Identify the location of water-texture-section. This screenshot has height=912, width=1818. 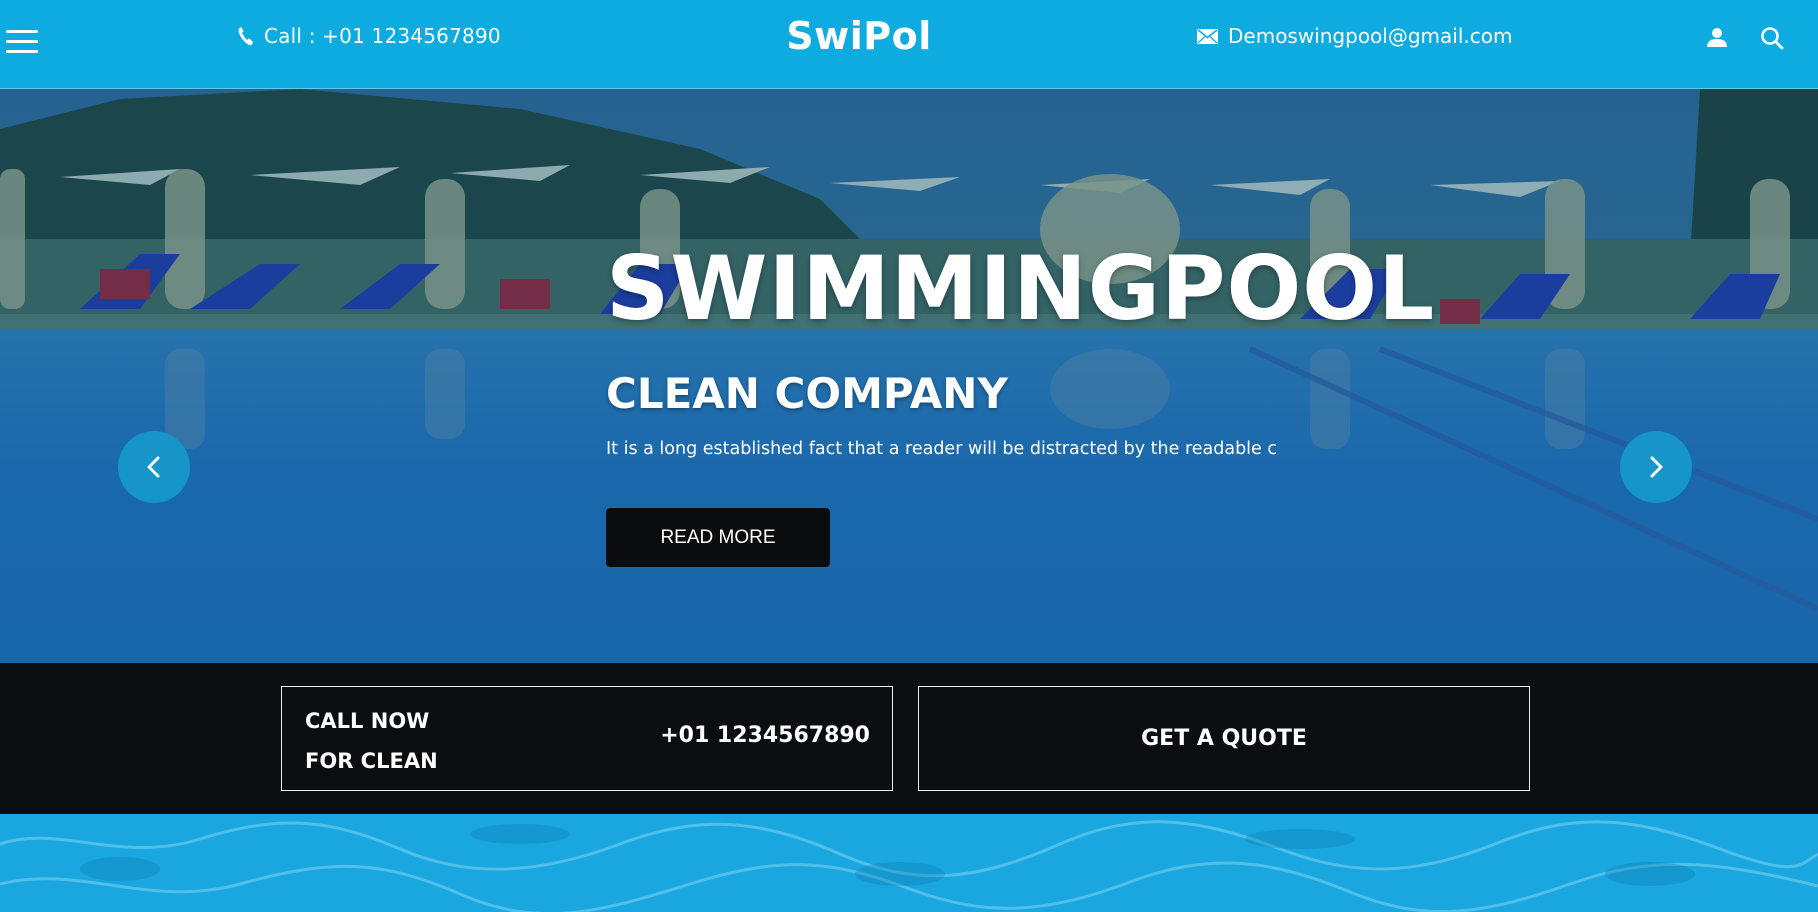
(909, 863).